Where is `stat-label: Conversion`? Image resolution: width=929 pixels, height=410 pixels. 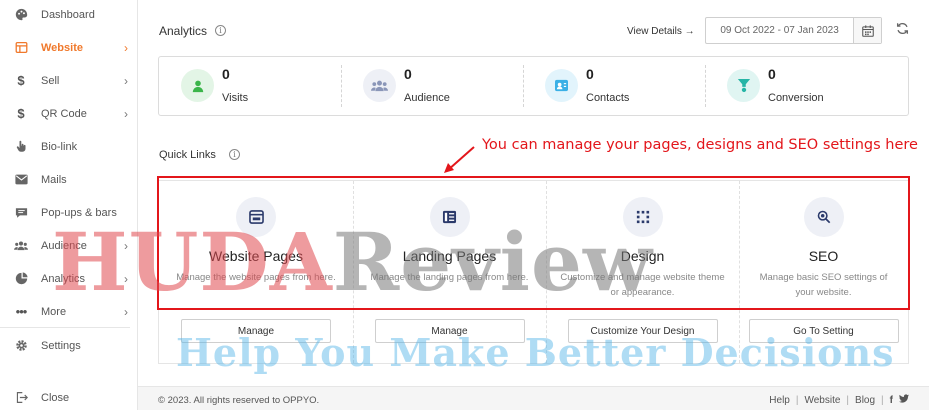 stat-label: Conversion is located at coordinates (796, 98).